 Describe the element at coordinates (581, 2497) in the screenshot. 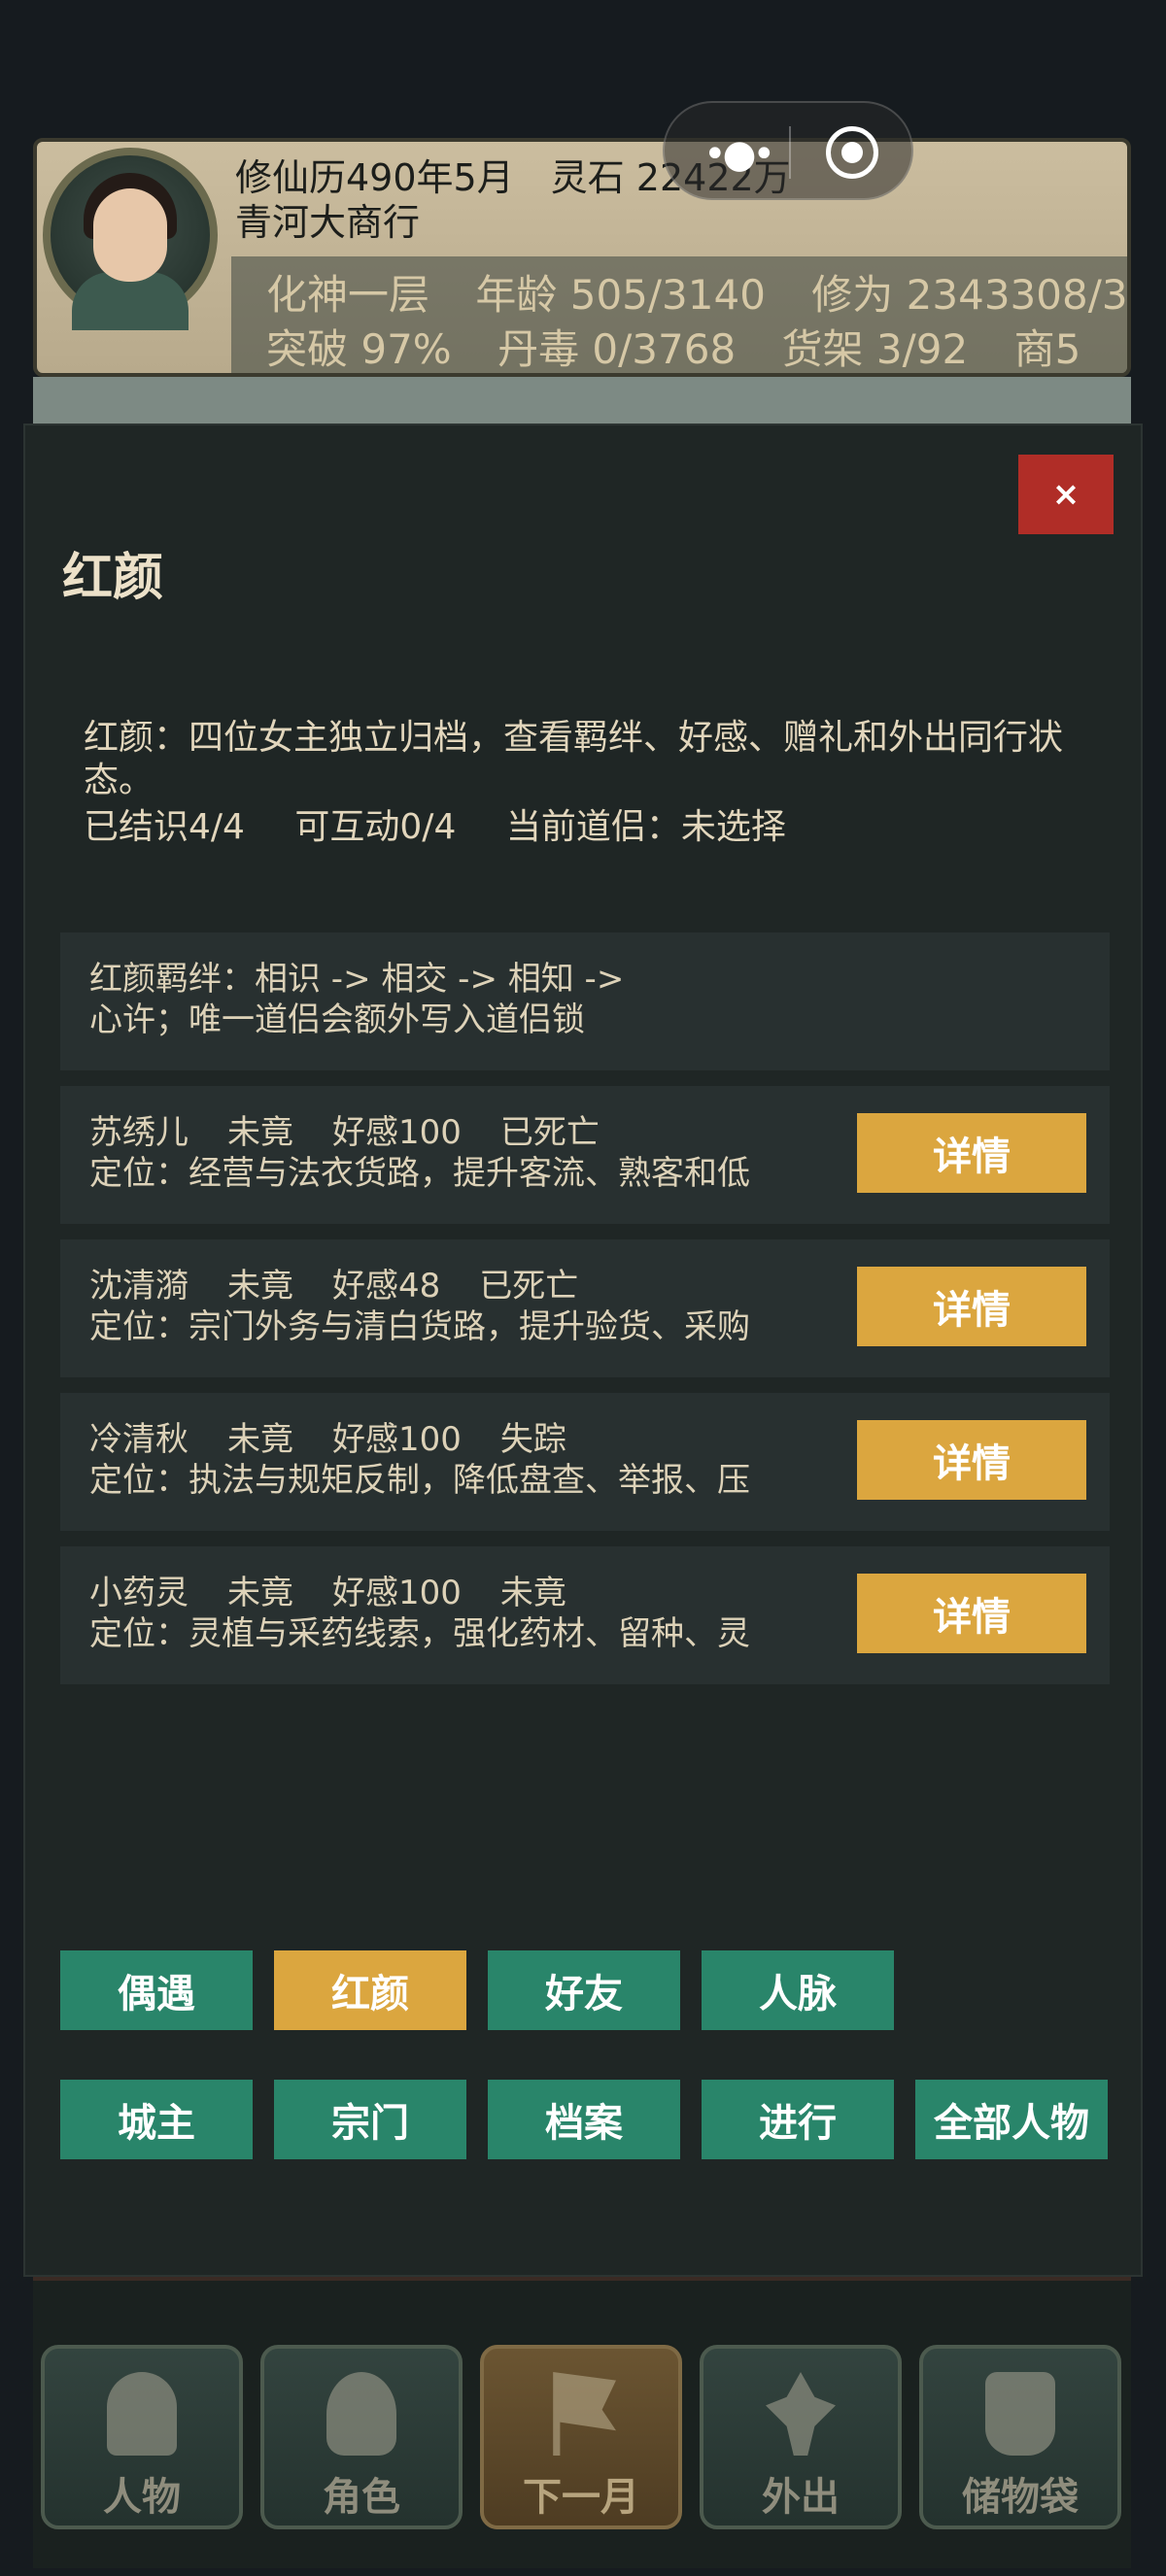

I see `nav-label: 下一月` at that location.